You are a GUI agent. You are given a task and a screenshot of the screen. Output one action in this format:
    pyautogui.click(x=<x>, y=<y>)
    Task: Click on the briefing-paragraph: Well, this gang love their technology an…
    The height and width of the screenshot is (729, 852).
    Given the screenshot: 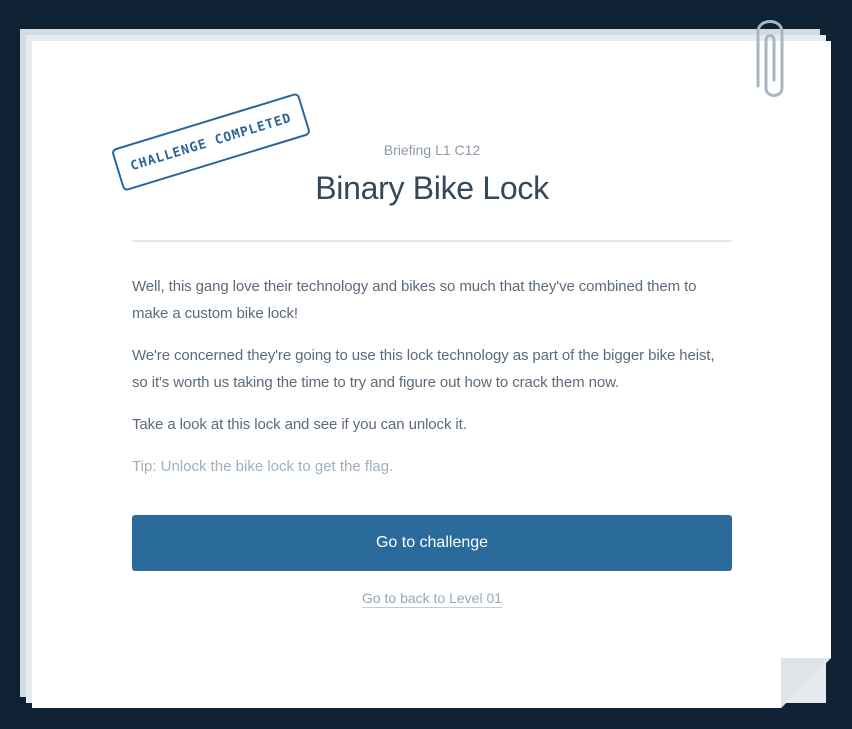 What is the action you would take?
    pyautogui.click(x=414, y=300)
    